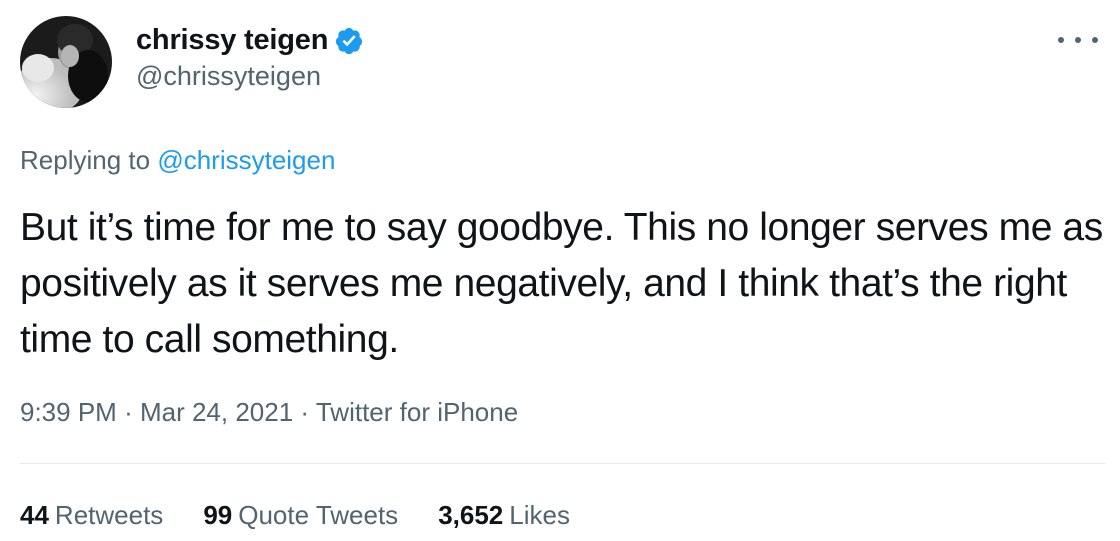 This screenshot has width=1120, height=541. What do you see at coordinates (232, 40) in the screenshot?
I see `display-name: chrissy teigen` at bounding box center [232, 40].